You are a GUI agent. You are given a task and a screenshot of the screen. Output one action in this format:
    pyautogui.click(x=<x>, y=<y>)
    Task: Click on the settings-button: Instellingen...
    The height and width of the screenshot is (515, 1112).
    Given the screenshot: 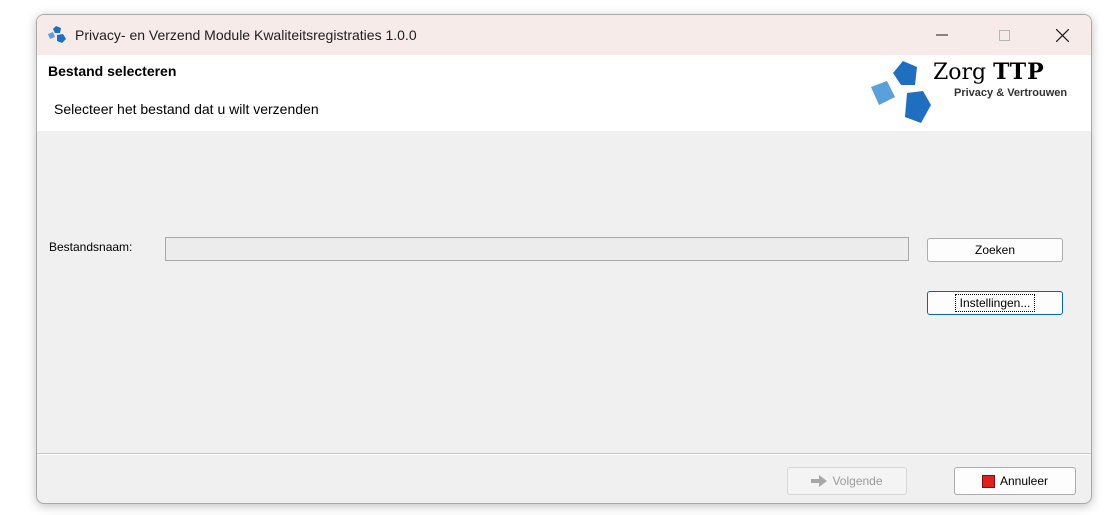 What is the action you would take?
    pyautogui.click(x=995, y=303)
    